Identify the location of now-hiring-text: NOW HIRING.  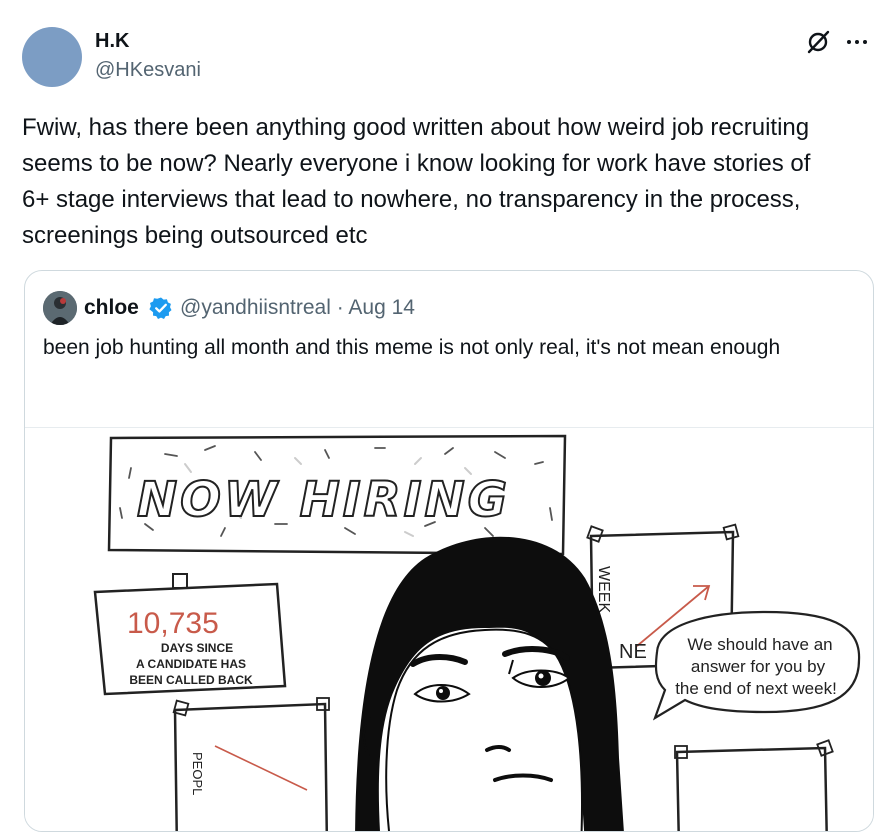
(323, 500).